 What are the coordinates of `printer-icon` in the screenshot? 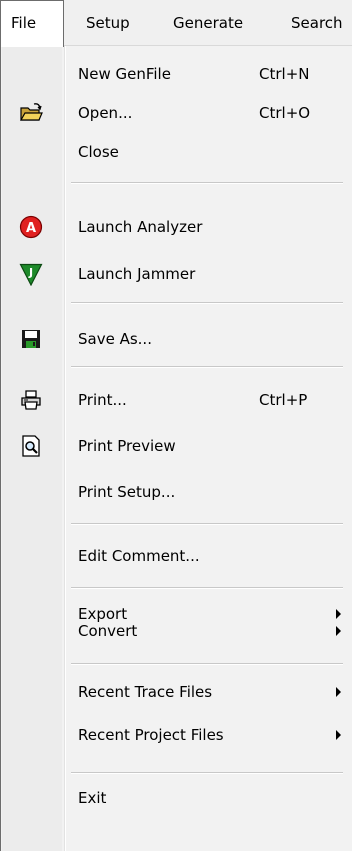 It's located at (31, 400).